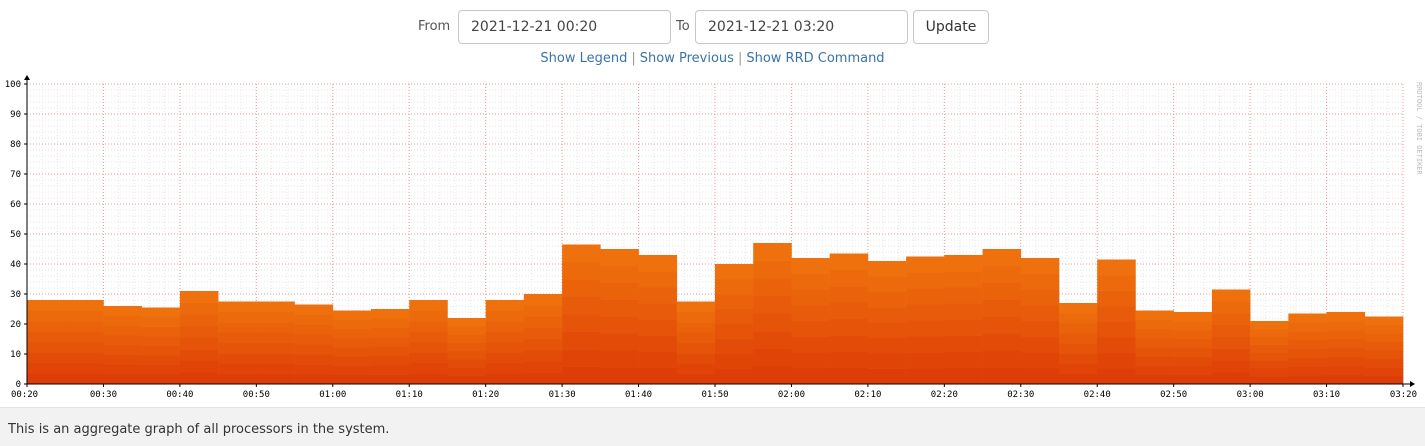  I want to click on y-tick-label: 80, so click(15, 145).